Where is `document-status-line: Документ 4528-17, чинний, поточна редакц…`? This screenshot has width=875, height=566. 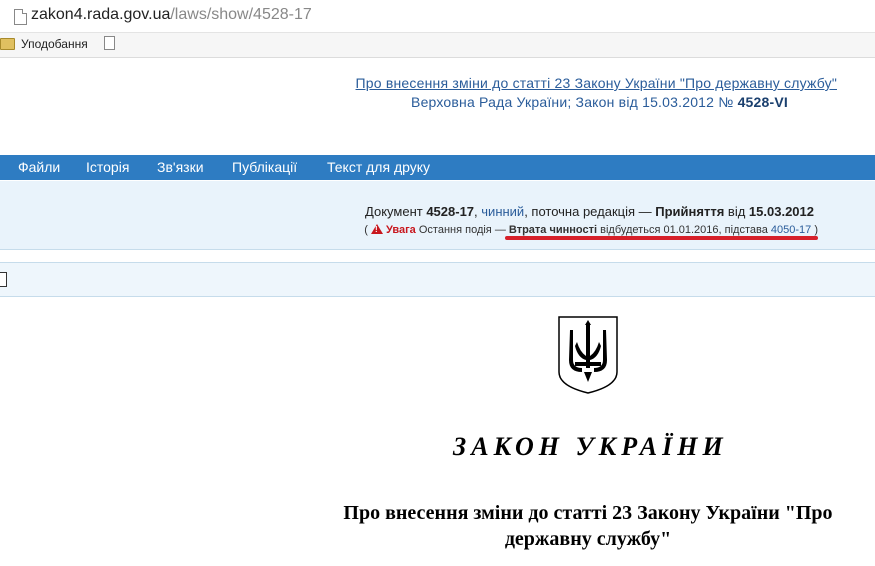
document-status-line: Документ 4528-17, чинний, поточна редакц… is located at coordinates (589, 211).